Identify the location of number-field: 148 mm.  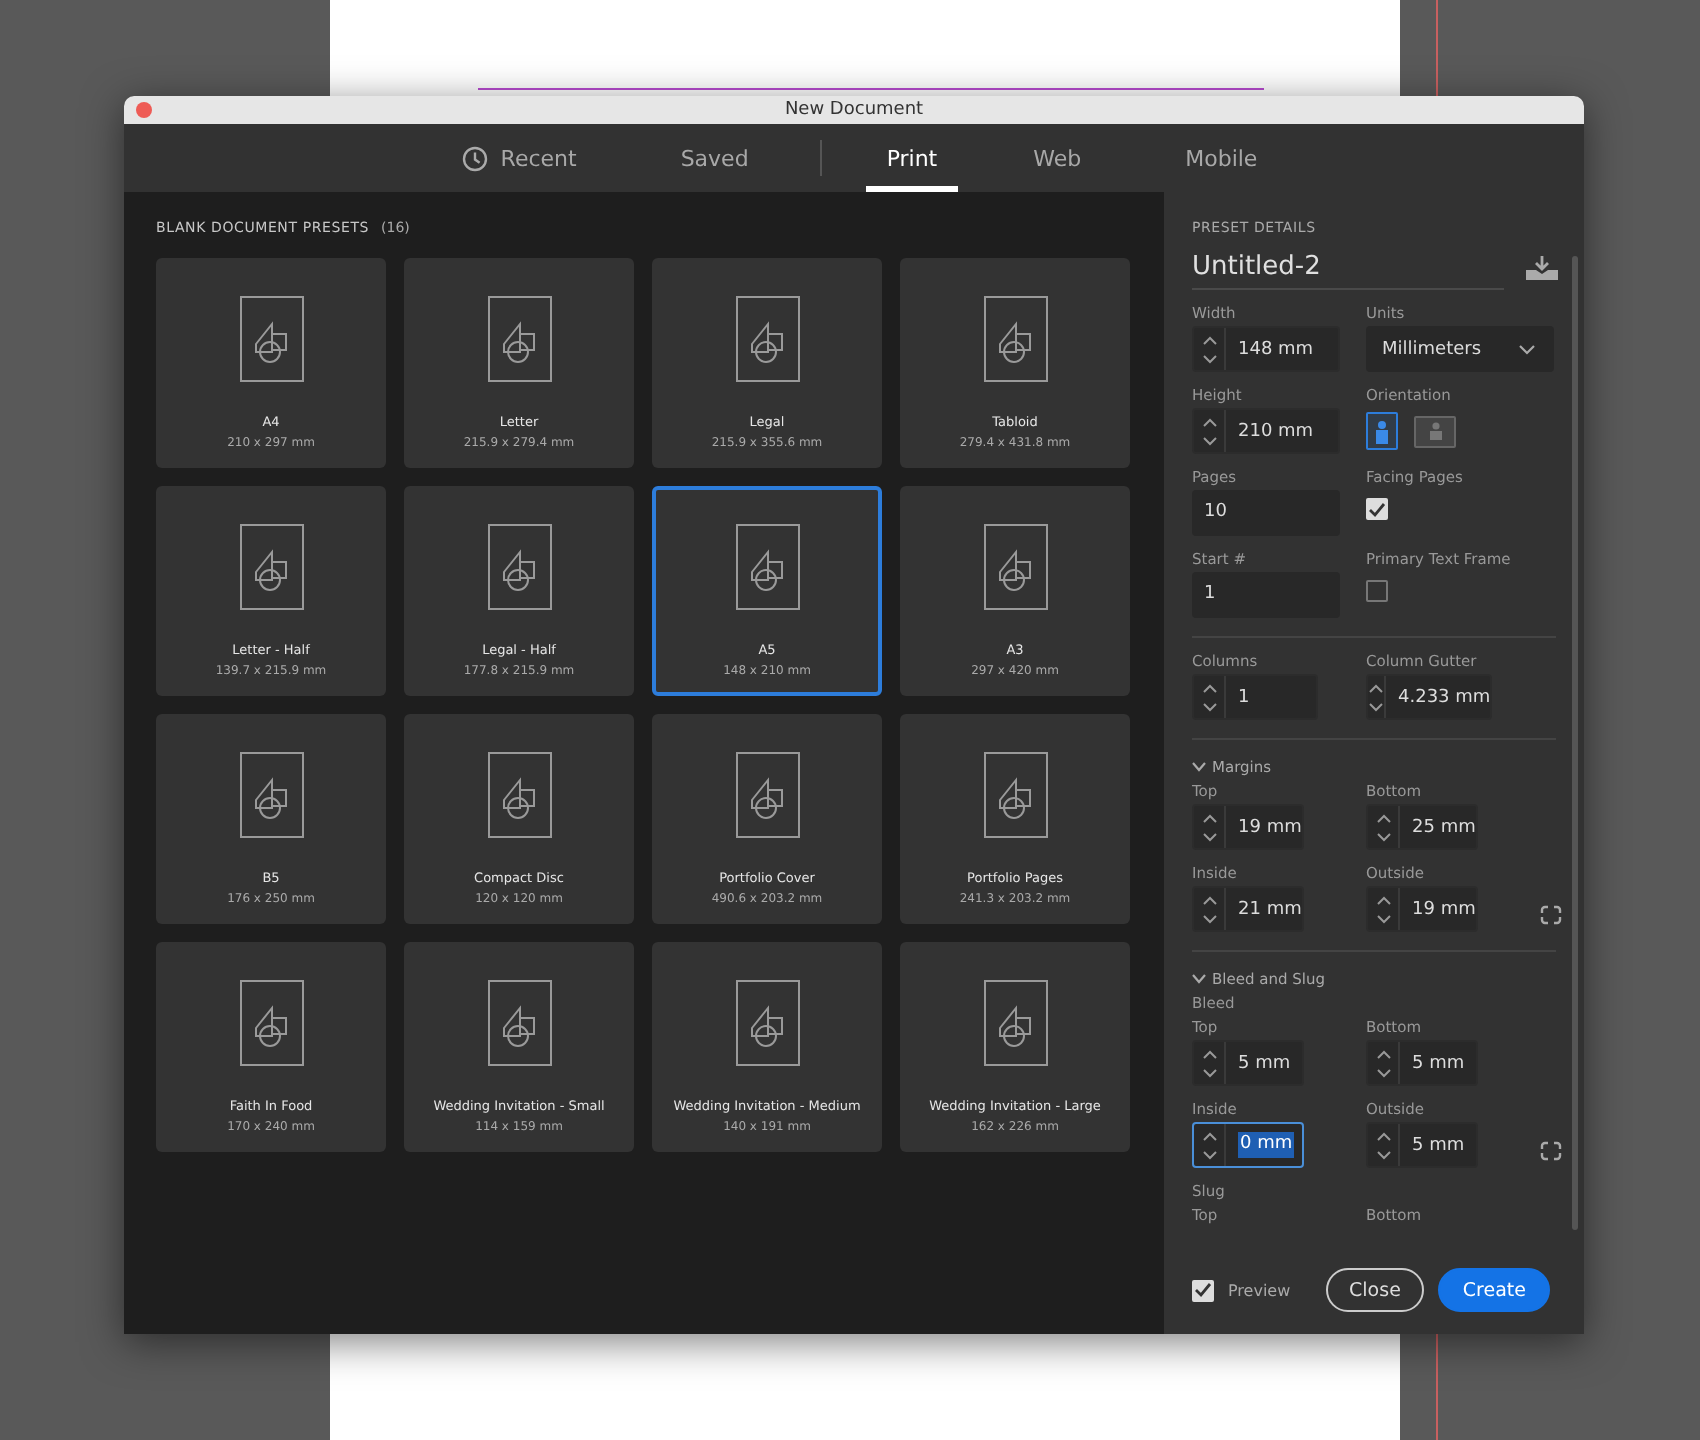
(1266, 349).